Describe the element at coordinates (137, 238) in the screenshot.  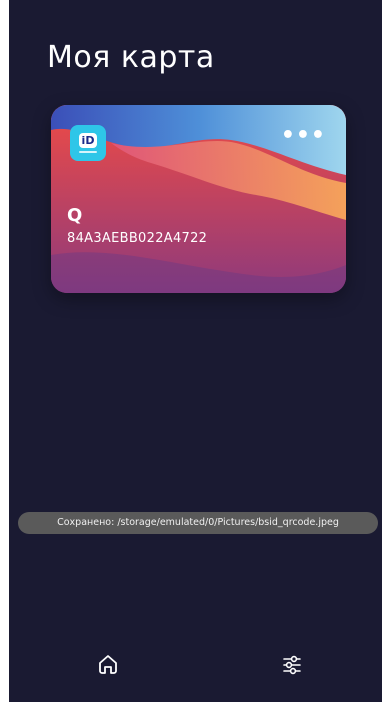
I see `card-number: 84A3AEBB022A4722` at that location.